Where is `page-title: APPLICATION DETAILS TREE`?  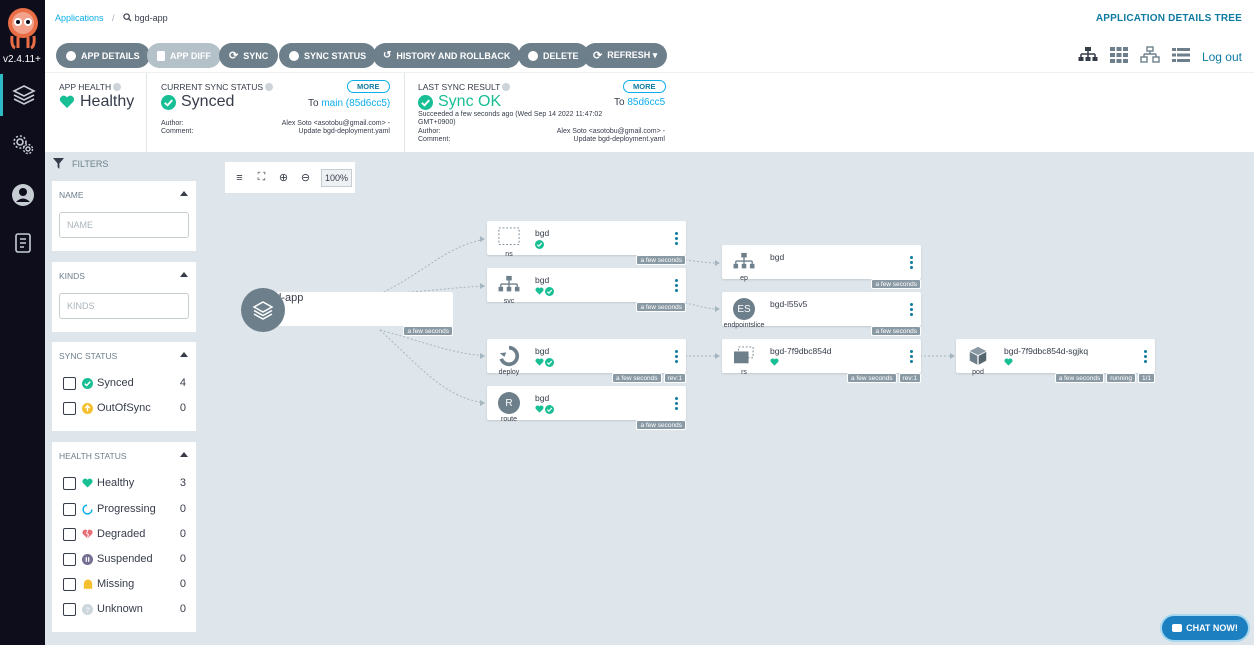 page-title: APPLICATION DETAILS TREE is located at coordinates (1168, 18).